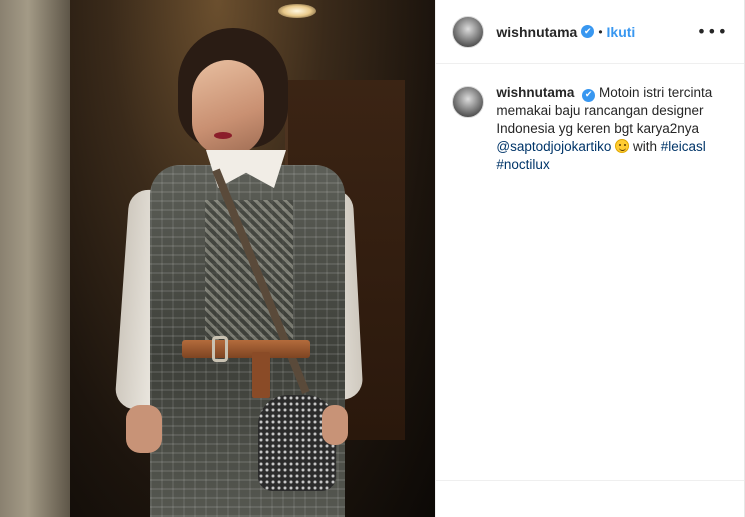 The width and height of the screenshot is (745, 517). I want to click on caption-username: wishnutama, so click(535, 92).